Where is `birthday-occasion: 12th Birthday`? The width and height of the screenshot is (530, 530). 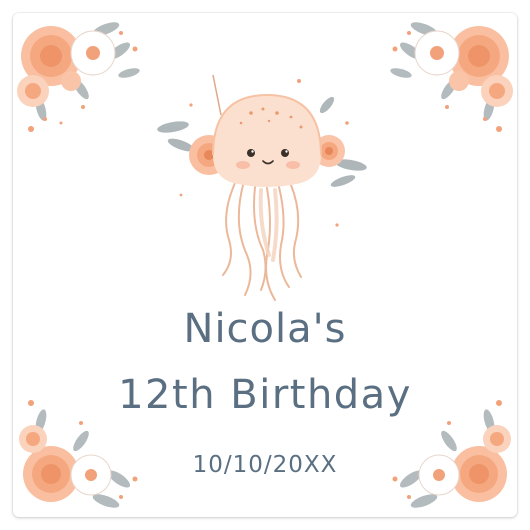
birthday-occasion: 12th Birthday is located at coordinates (265, 395).